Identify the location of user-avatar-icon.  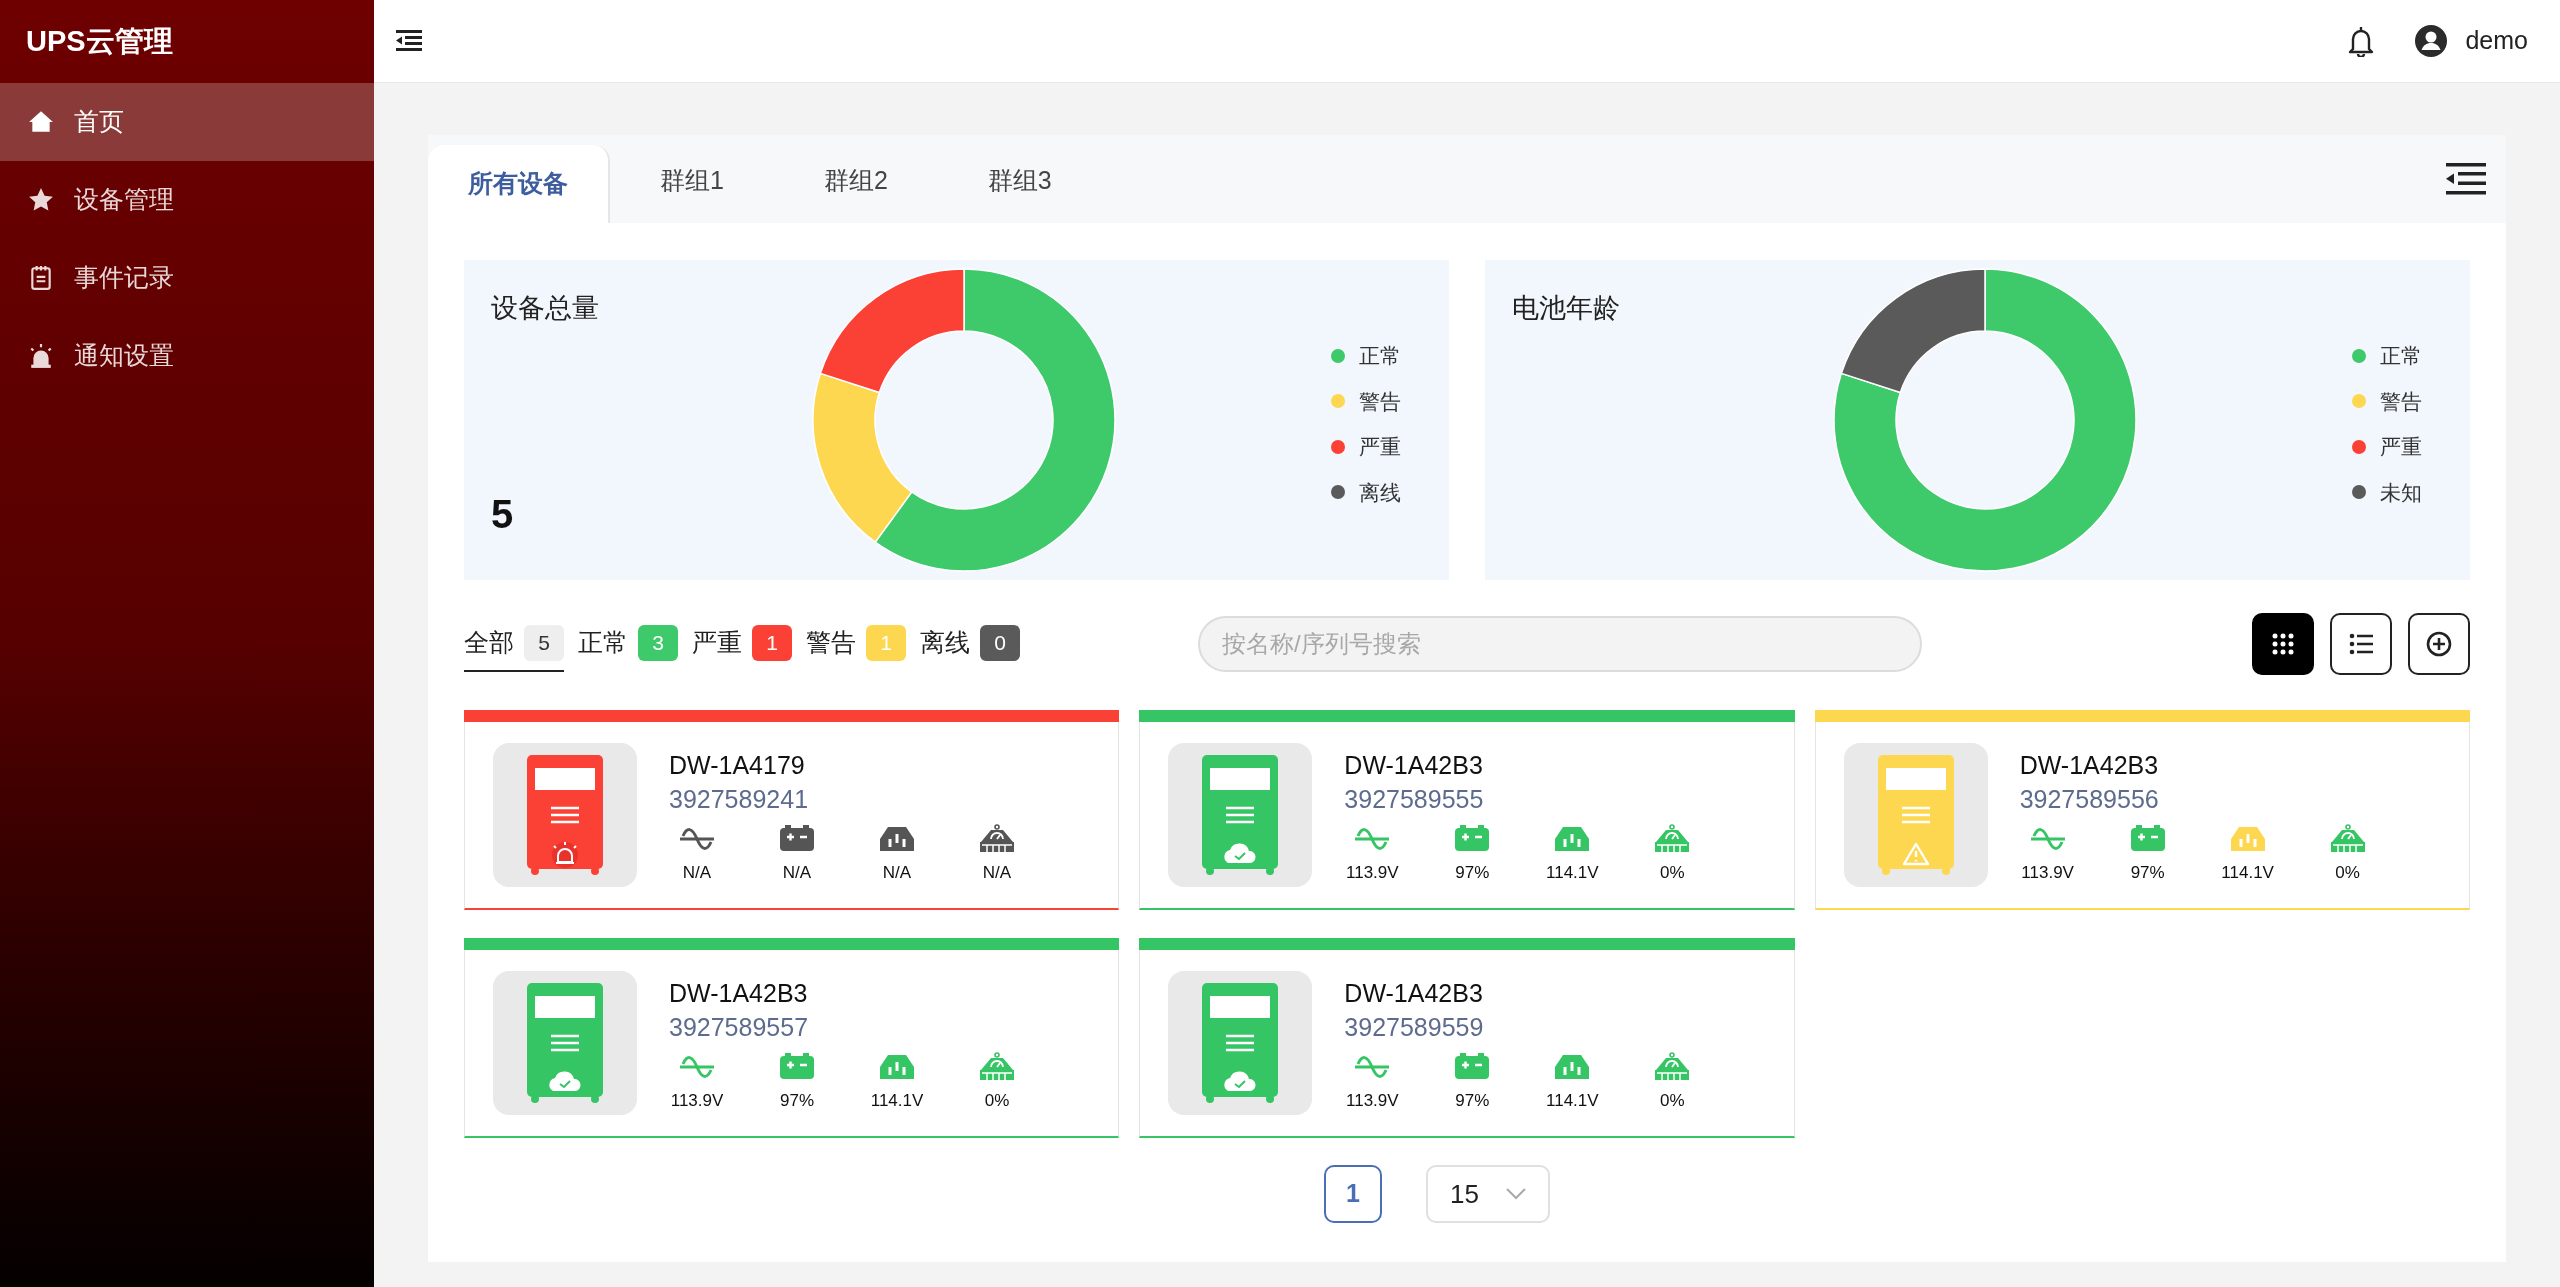
(2431, 41).